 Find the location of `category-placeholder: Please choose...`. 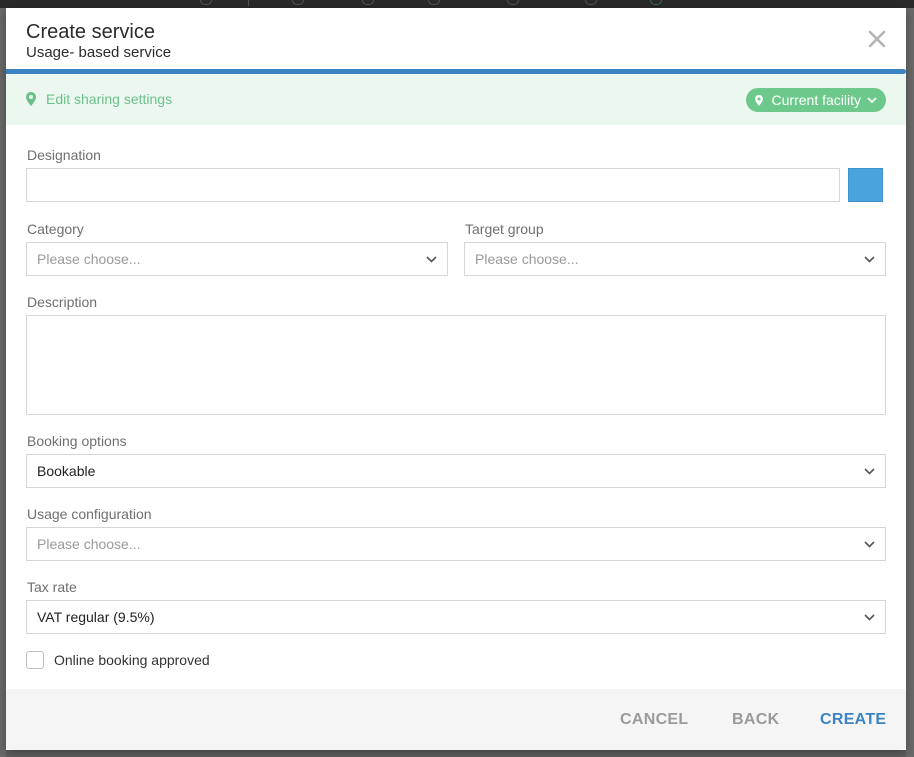

category-placeholder: Please choose... is located at coordinates (89, 259).